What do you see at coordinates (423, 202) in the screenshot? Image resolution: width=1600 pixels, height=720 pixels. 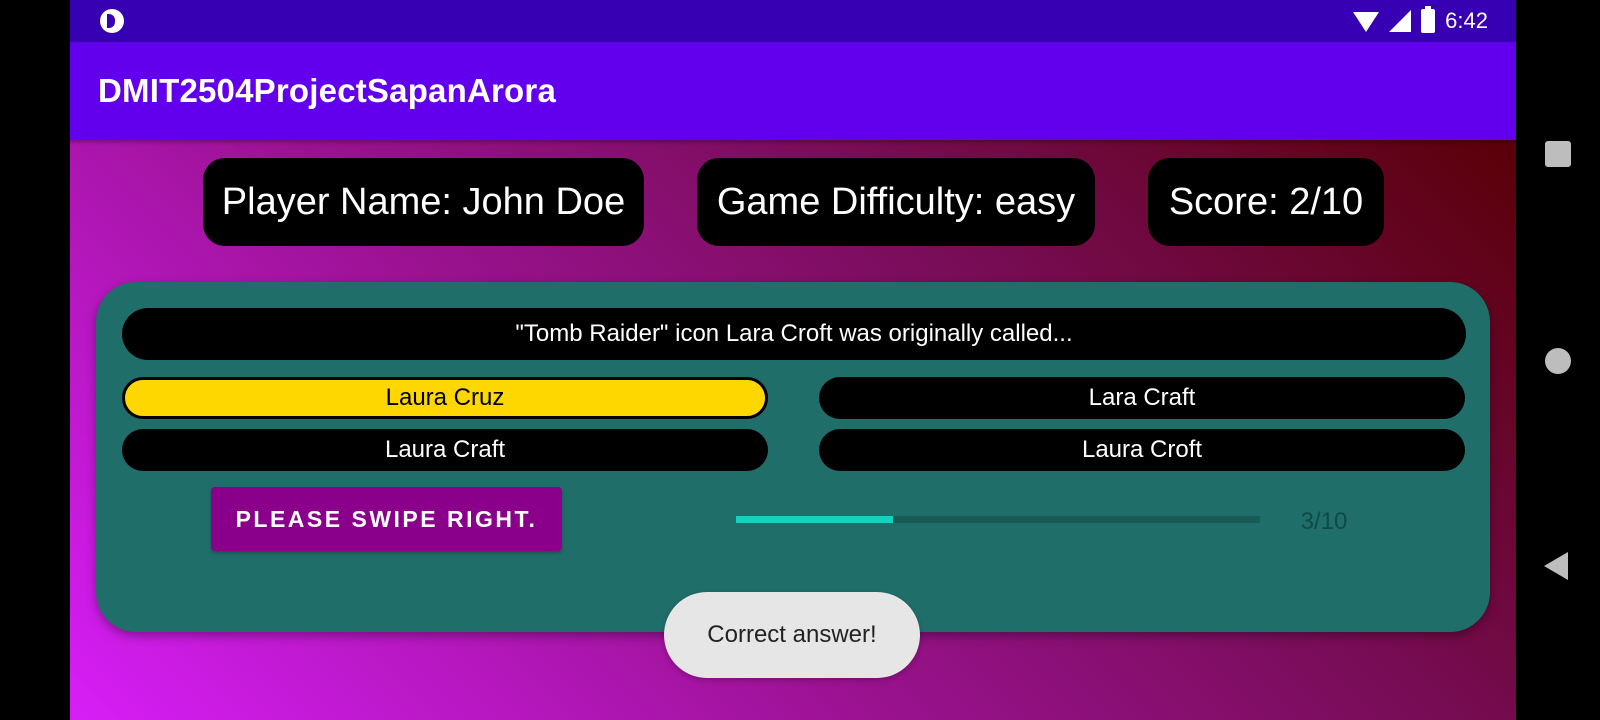 I see `player-name-label: Player Name: John Doe` at bounding box center [423, 202].